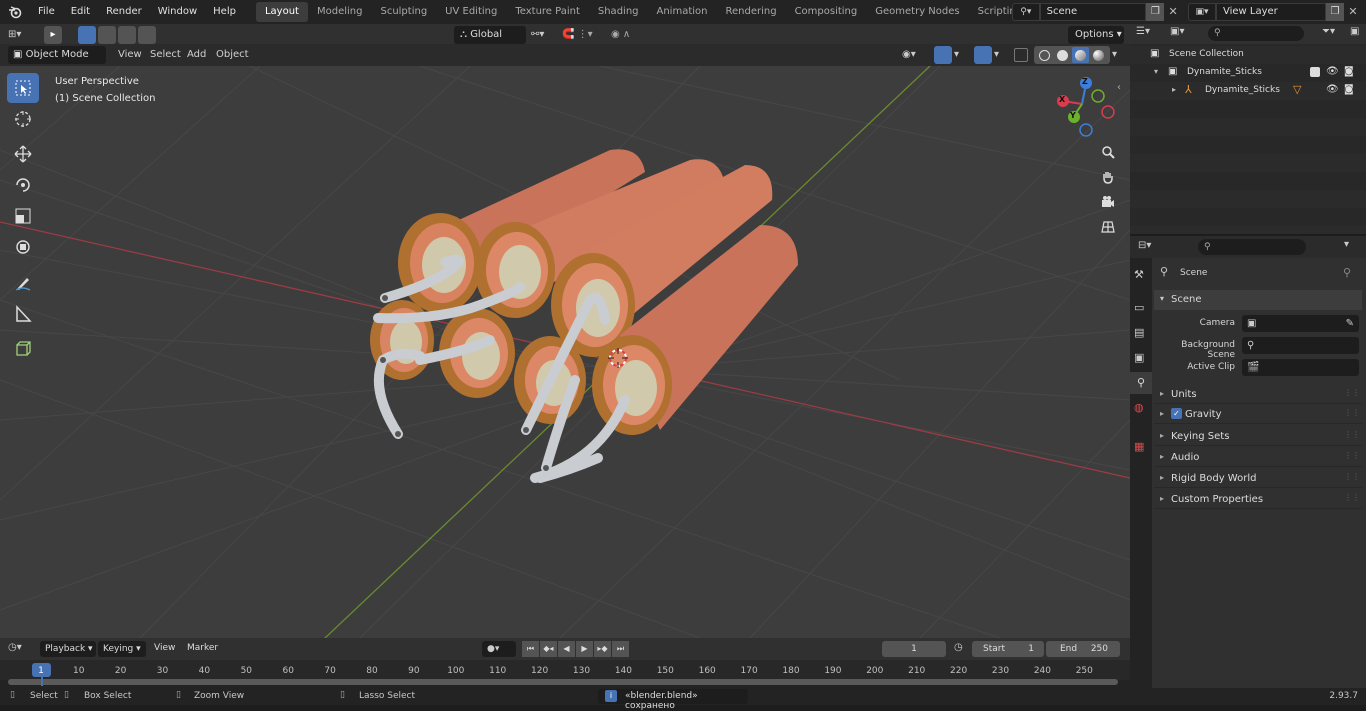 The height and width of the screenshot is (711, 1366). Describe the element at coordinates (403, 12) in the screenshot. I see `tab-sculpting: Sculpting` at that location.